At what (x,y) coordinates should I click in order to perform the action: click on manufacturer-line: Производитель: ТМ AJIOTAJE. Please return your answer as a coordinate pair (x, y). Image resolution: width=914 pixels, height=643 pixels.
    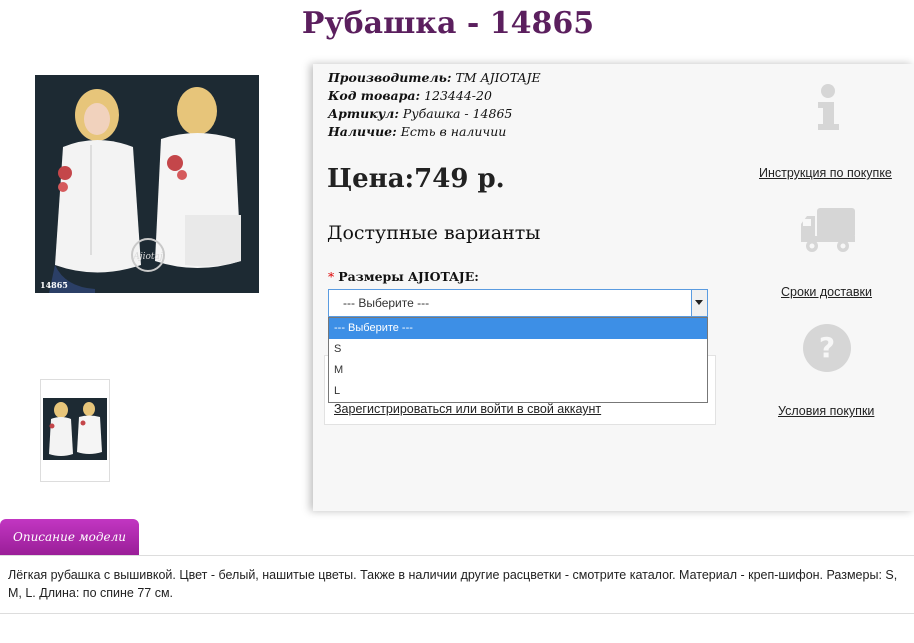
    Looking at the image, I should click on (434, 77).